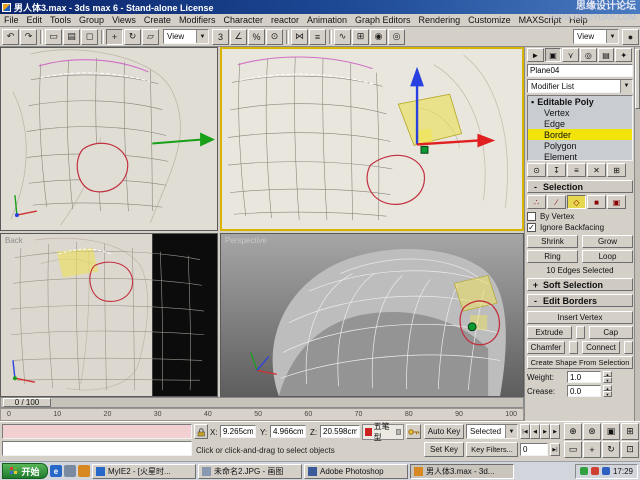 This screenshot has height=480, width=640. Describe the element at coordinates (109, 315) in the screenshot. I see `viewport-back: Back` at that location.